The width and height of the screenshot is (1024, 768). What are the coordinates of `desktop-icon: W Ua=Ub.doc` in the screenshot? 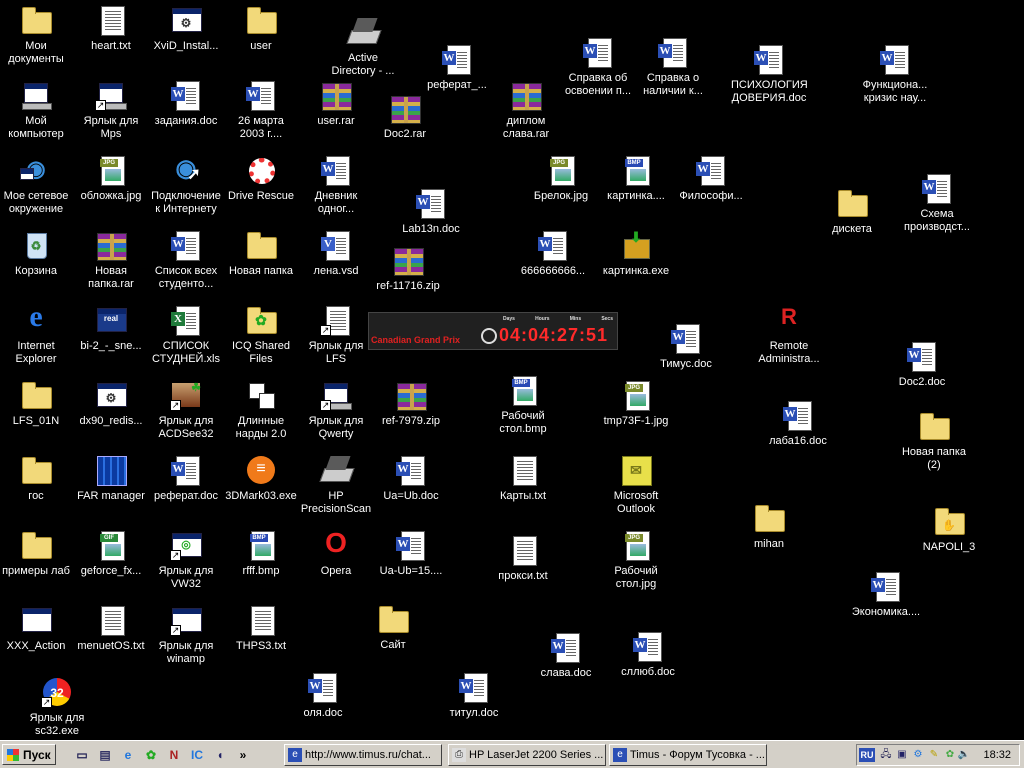 It's located at (411, 478).